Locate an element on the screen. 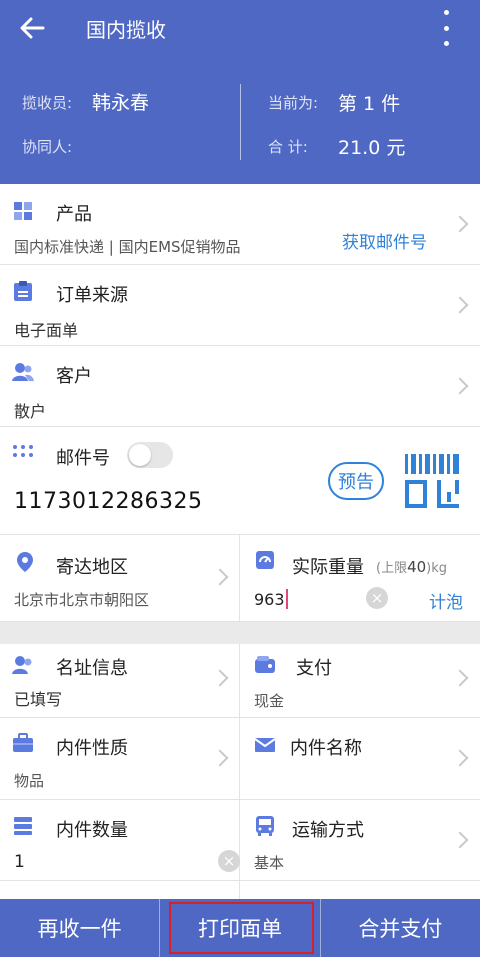  dots-icon is located at coordinates (23, 452).